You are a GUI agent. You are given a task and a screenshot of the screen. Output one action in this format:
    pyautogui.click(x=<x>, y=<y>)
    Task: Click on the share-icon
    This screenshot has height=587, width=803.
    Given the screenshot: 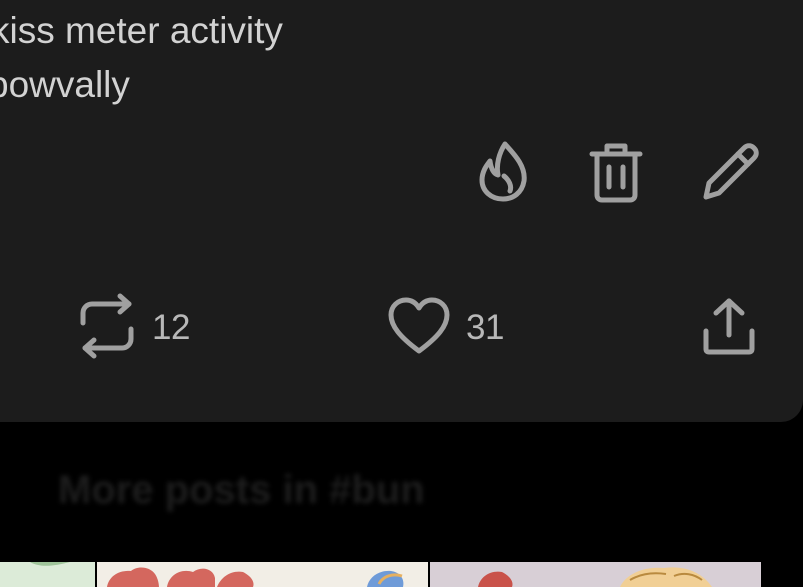 What is the action you would take?
    pyautogui.click(x=729, y=328)
    